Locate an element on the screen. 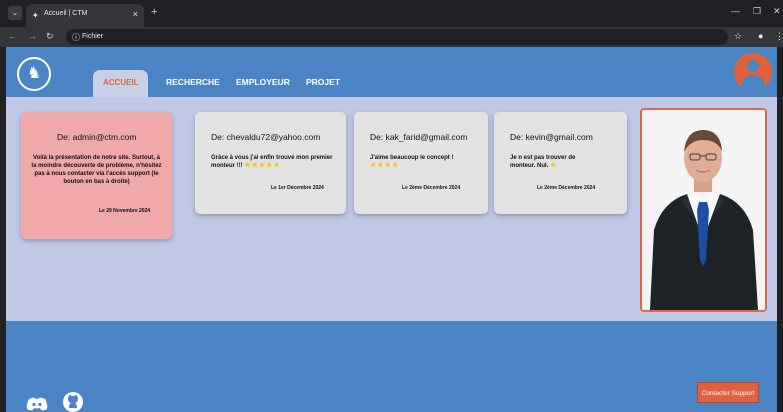 The height and width of the screenshot is (412, 783). star-rating-icon: ★ is located at coordinates (554, 165).